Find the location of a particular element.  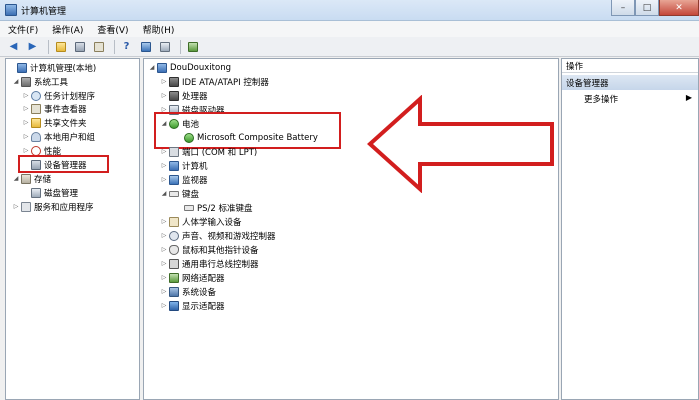

tree-storage: ◢ 存储 is located at coordinates (31, 178).